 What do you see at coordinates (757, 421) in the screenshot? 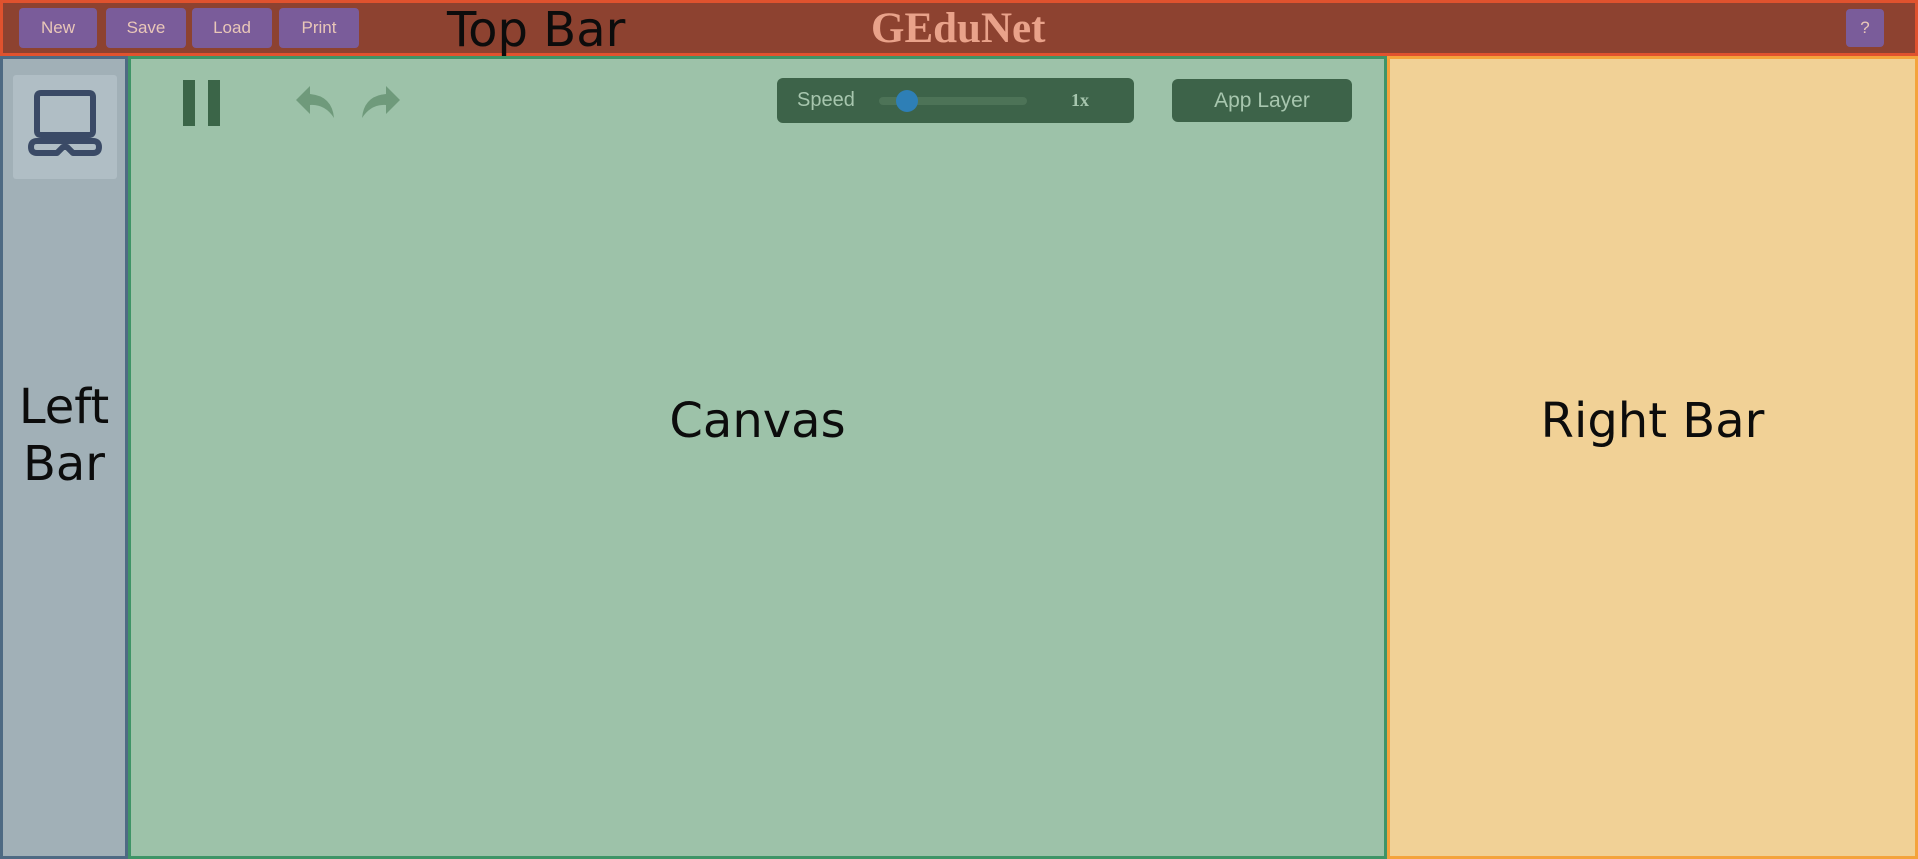
I see `canvas-label: Canvas` at bounding box center [757, 421].